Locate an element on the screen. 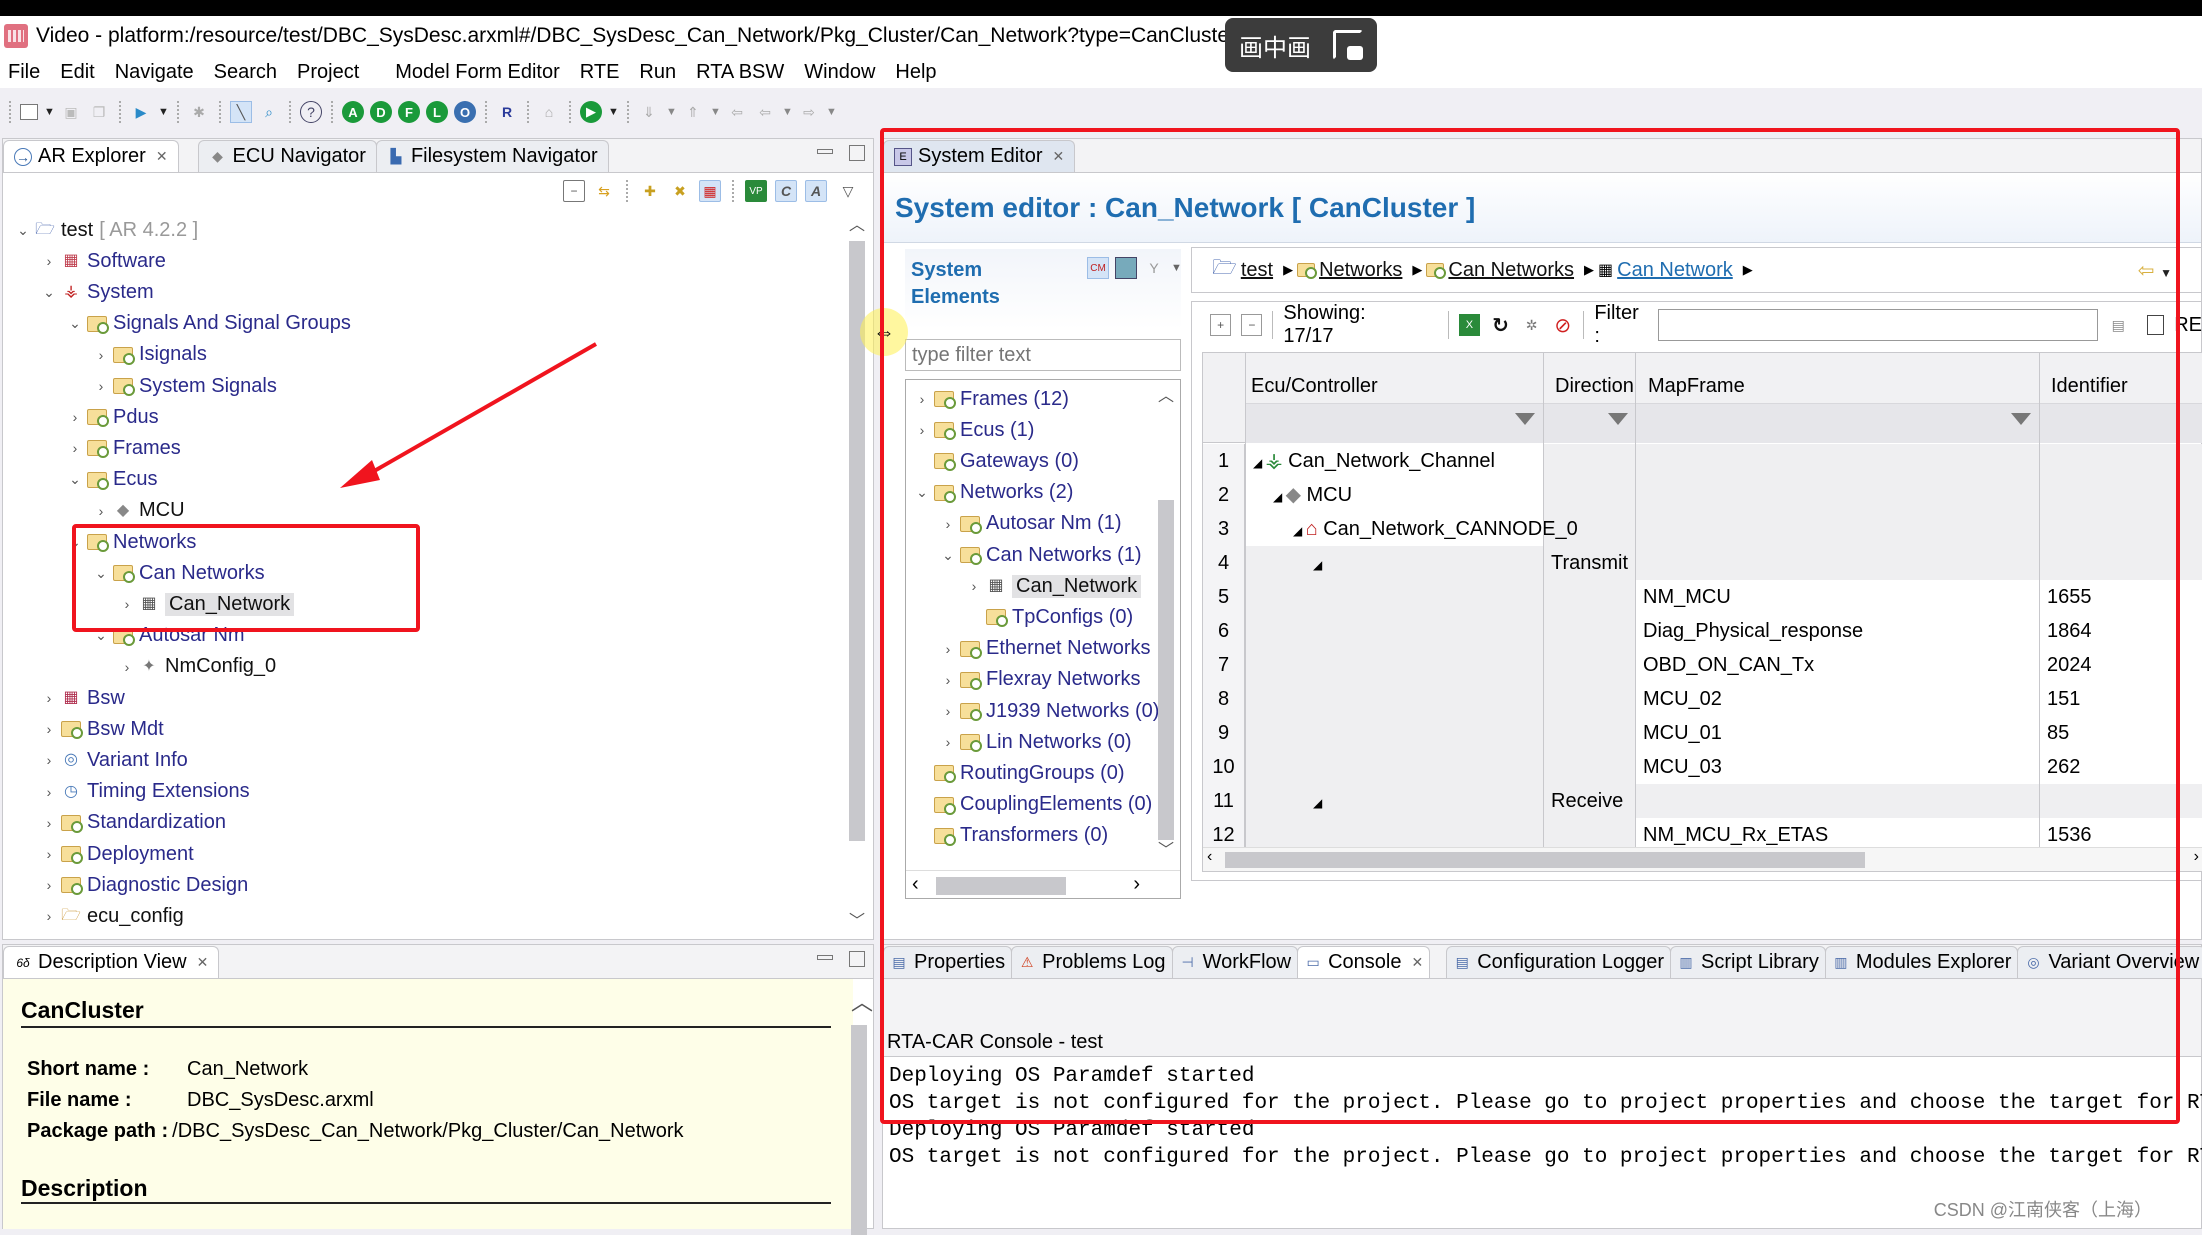 The image size is (2202, 1235). clear-filter-icon: ⊘ is located at coordinates (1562, 325).